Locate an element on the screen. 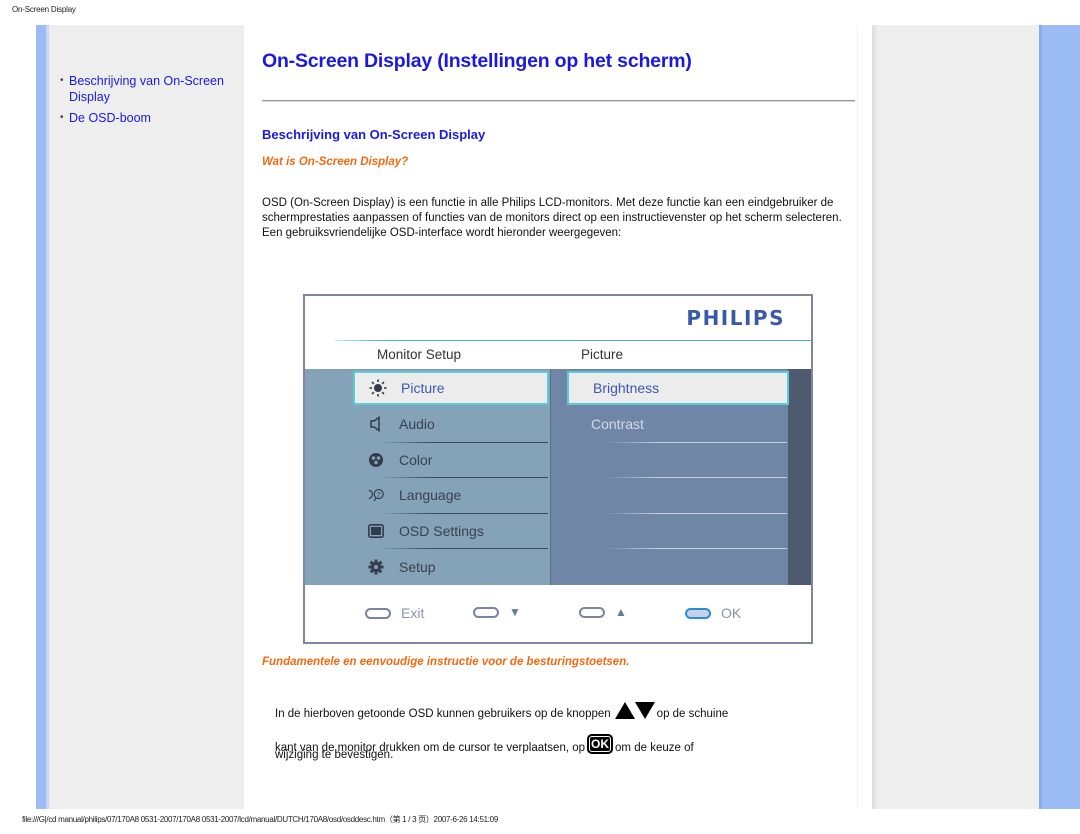  osd-header-left: Monitor Setup is located at coordinates (419, 354).